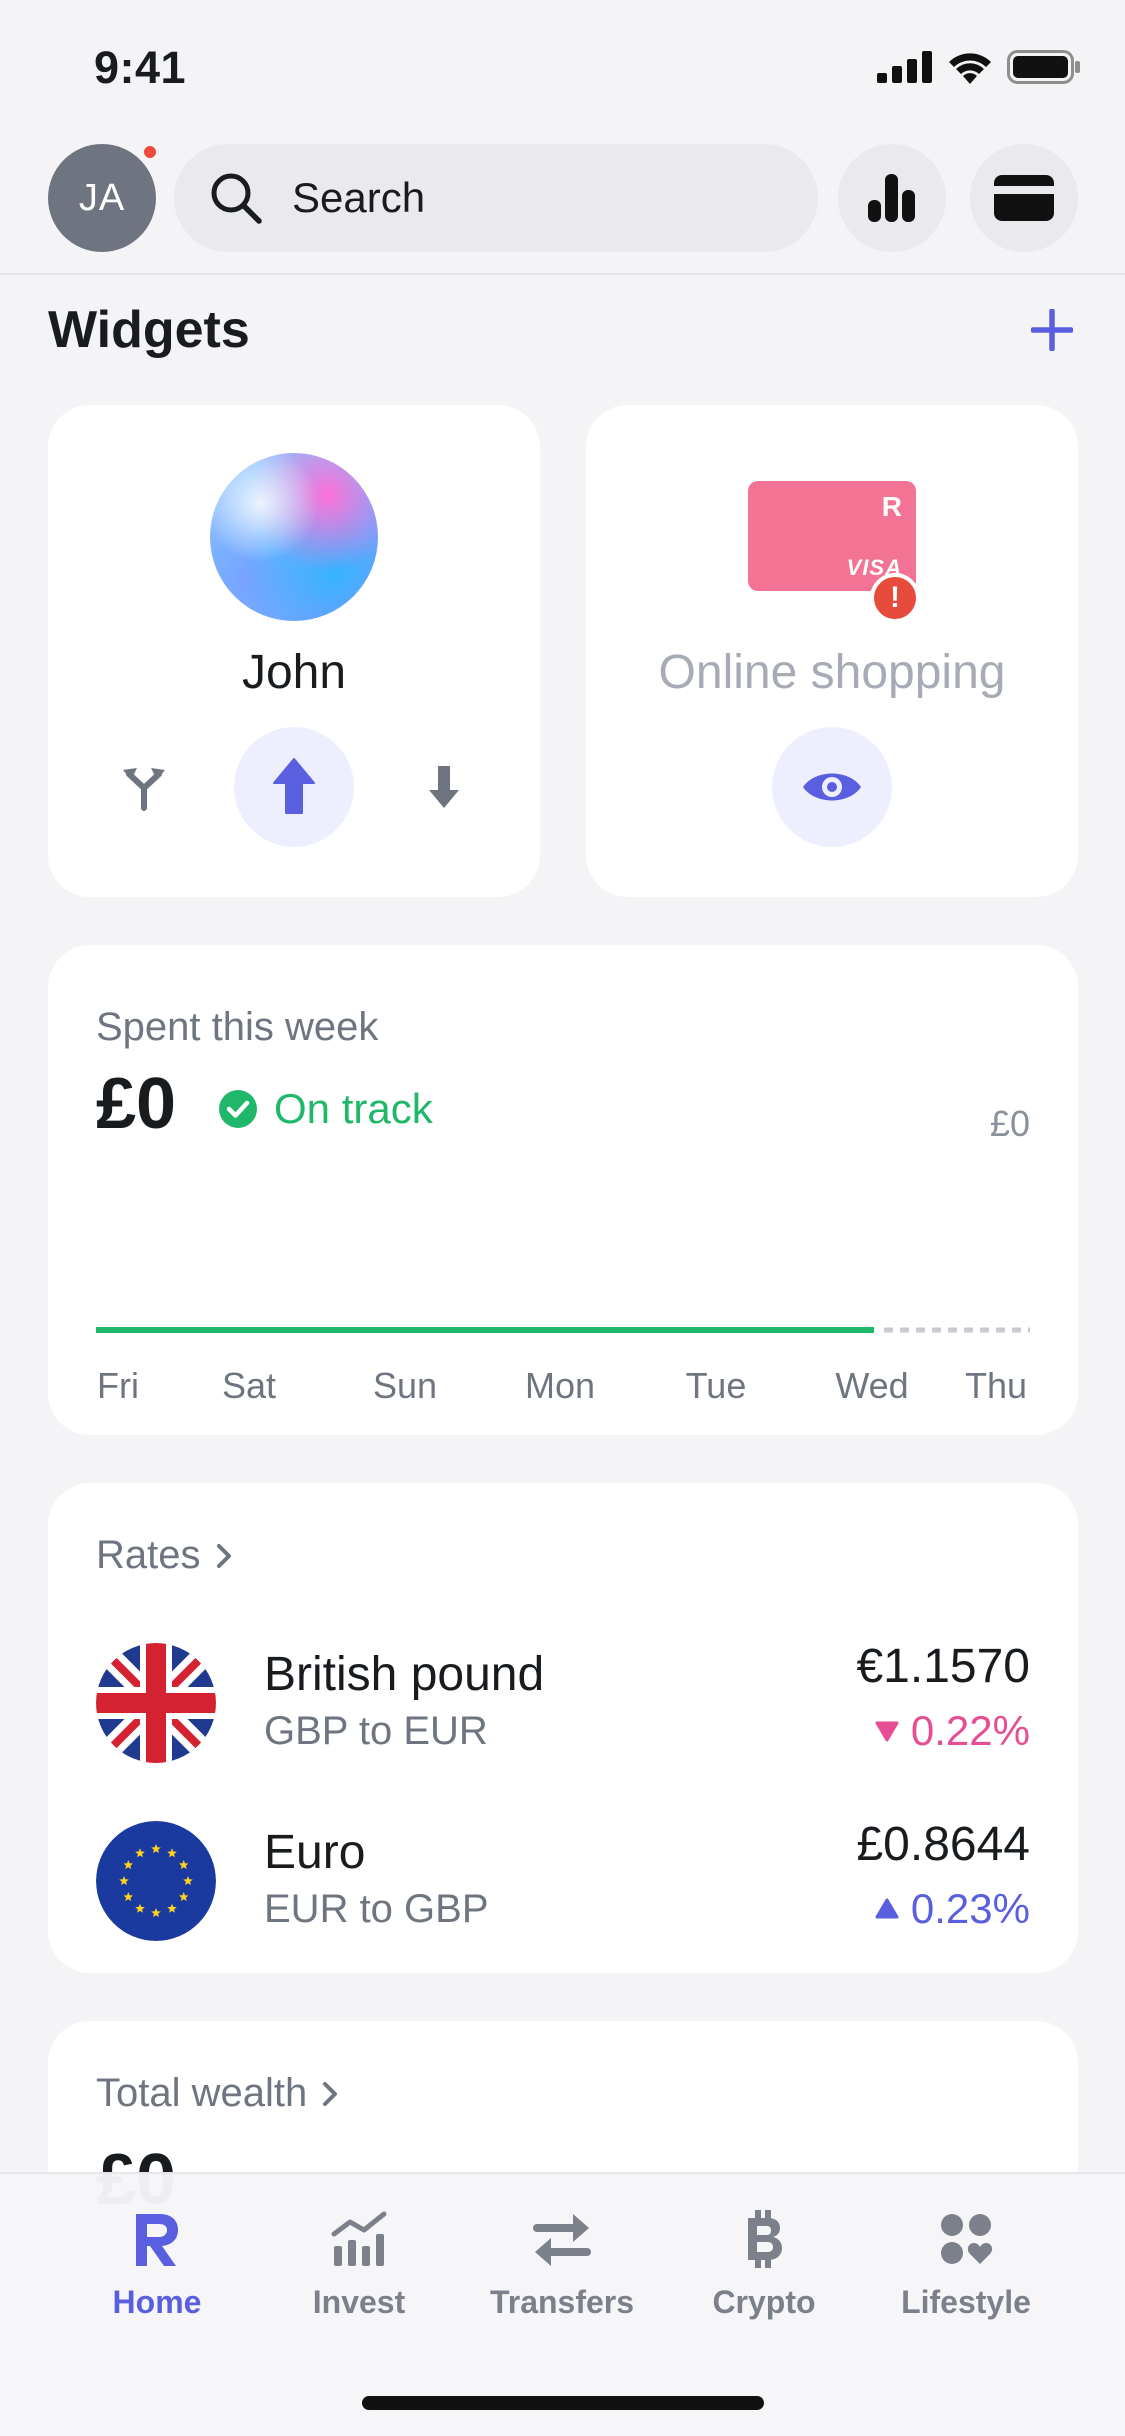 This screenshot has width=1125, height=2436. Describe the element at coordinates (405, 1385) in the screenshot. I see `day-label: Sun` at that location.